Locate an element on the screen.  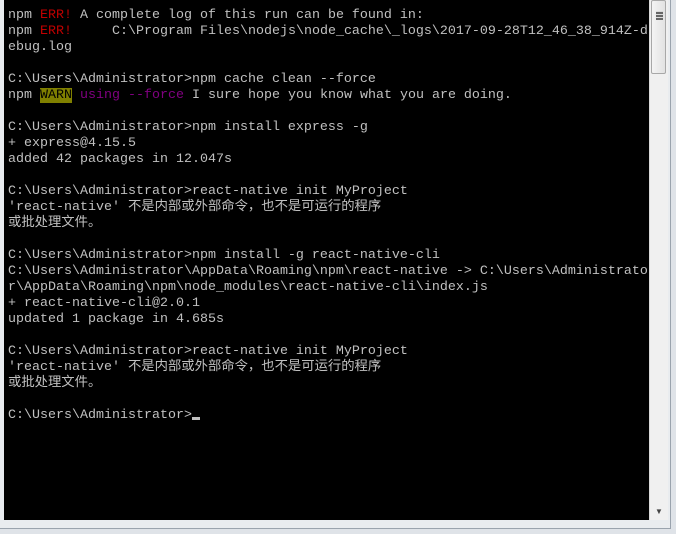
console-line: updated 1 package in 4.685s is located at coordinates (328, 320).